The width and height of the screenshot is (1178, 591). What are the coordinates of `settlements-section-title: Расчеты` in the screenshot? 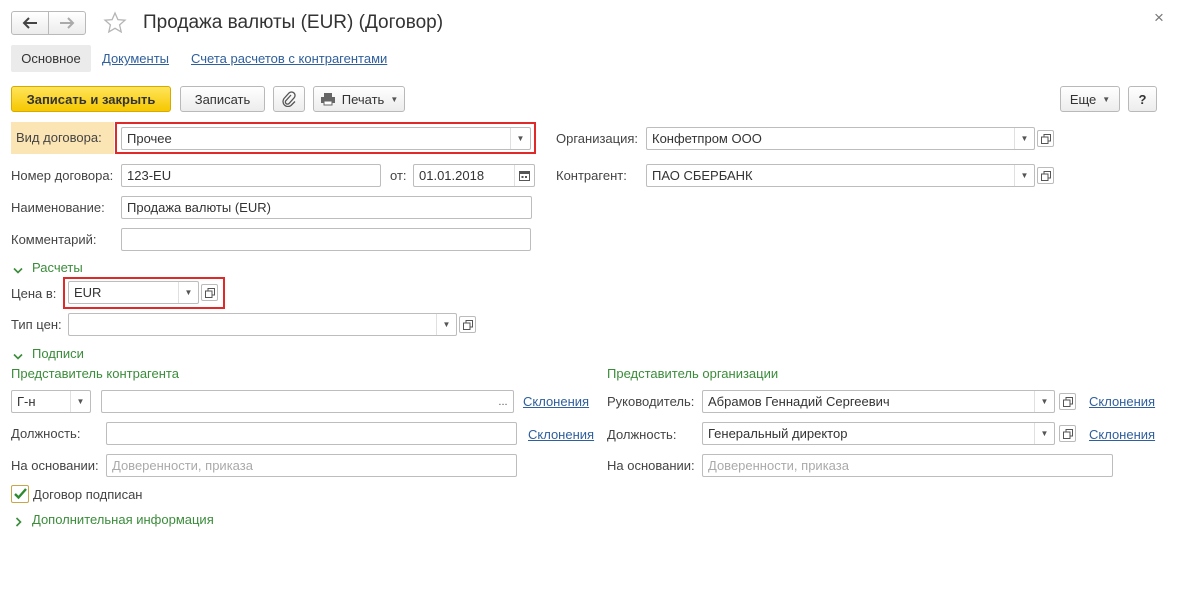 It's located at (57, 268).